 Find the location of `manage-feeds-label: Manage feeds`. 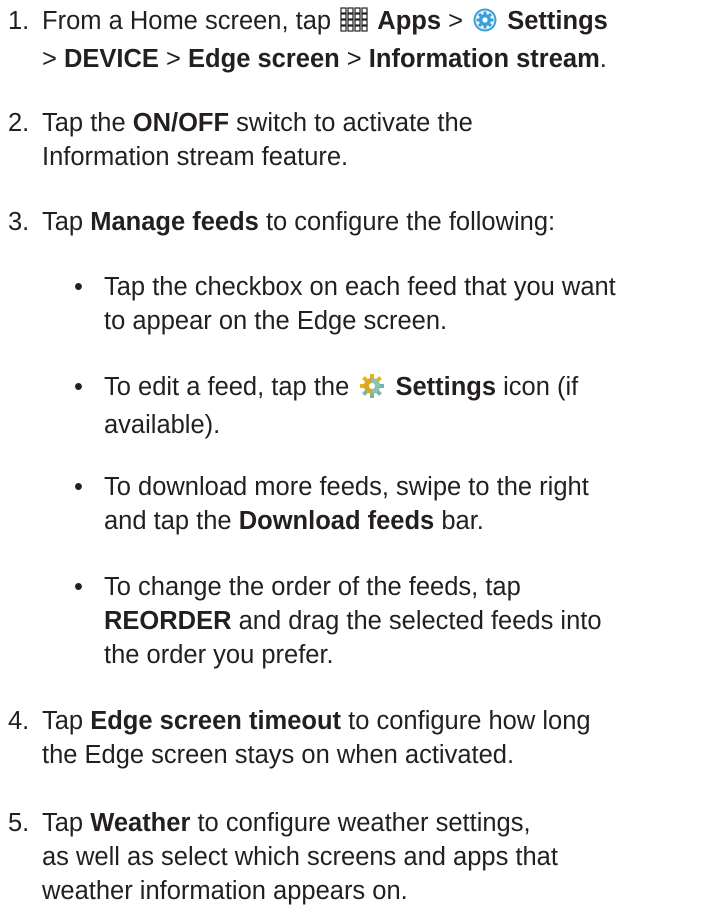

manage-feeds-label: Manage feeds is located at coordinates (174, 222).